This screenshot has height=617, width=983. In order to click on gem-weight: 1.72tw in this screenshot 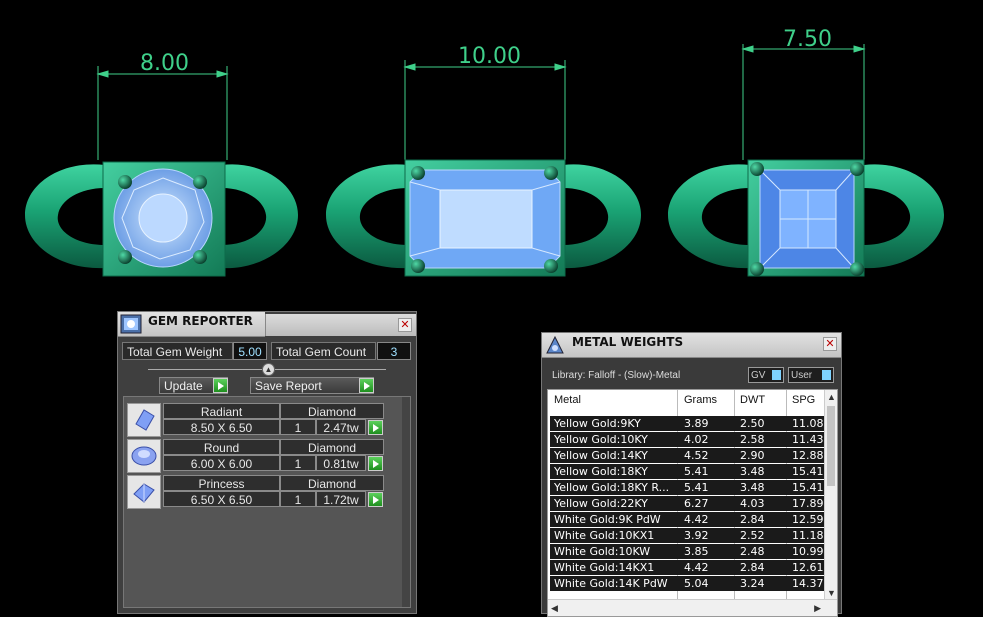, I will do `click(341, 499)`.